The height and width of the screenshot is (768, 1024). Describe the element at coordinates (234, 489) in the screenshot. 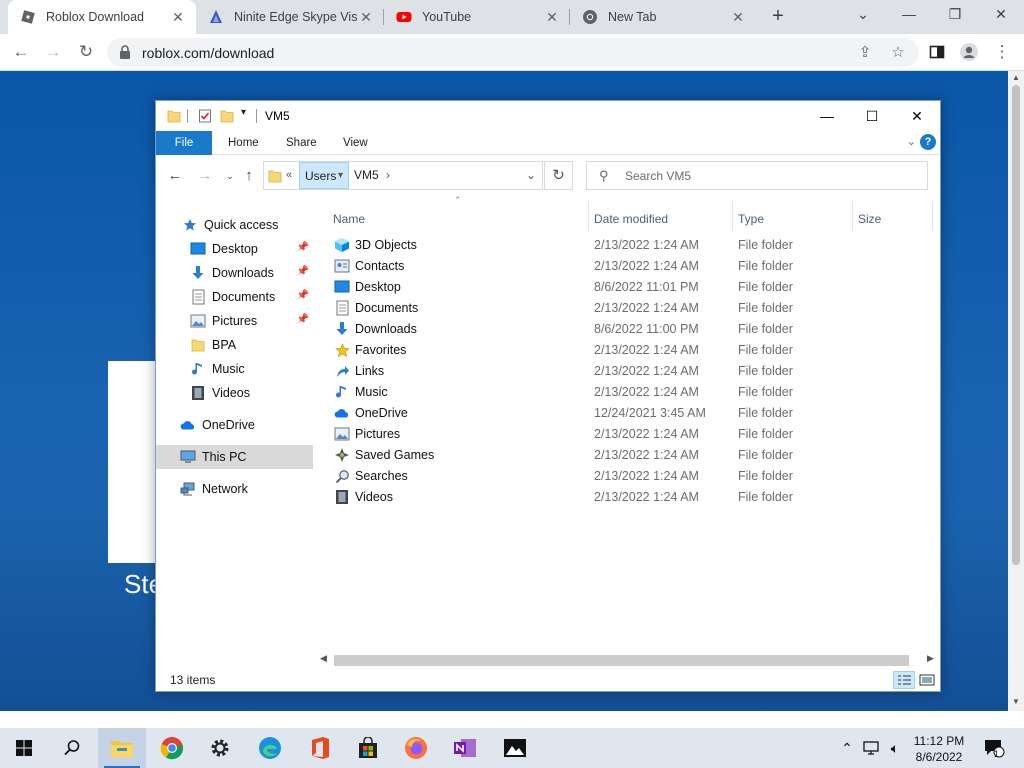

I see `nav-item-network: Network` at that location.